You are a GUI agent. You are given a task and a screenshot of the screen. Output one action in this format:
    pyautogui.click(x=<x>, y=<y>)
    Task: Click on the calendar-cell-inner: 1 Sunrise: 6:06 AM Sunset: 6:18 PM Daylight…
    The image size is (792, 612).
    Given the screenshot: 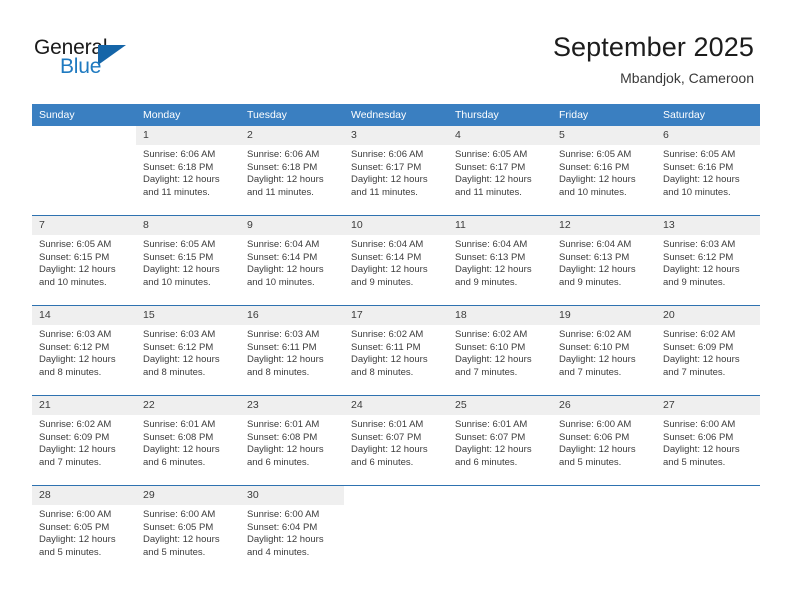 What is the action you would take?
    pyautogui.click(x=188, y=170)
    